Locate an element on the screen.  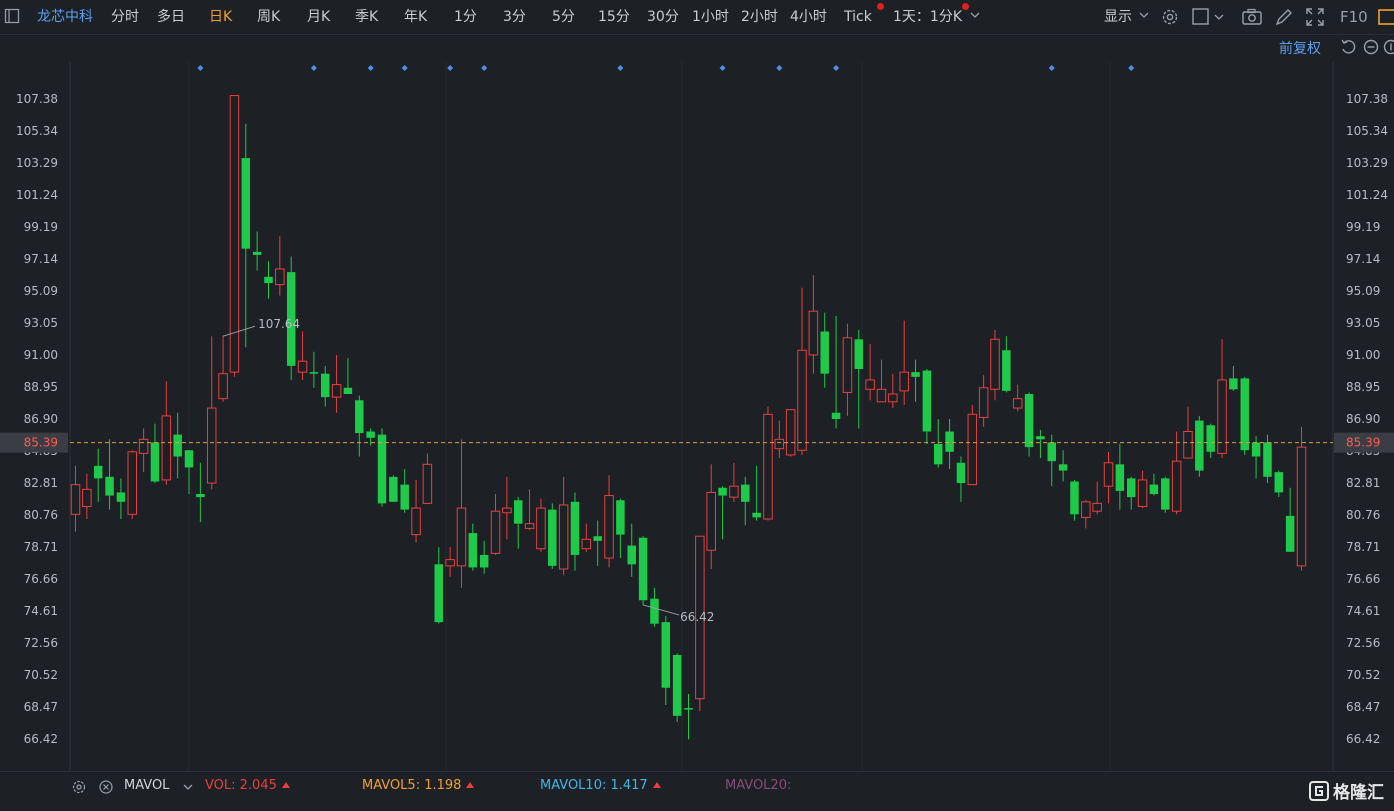
zoom-out-icon is located at coordinates (1371, 47).